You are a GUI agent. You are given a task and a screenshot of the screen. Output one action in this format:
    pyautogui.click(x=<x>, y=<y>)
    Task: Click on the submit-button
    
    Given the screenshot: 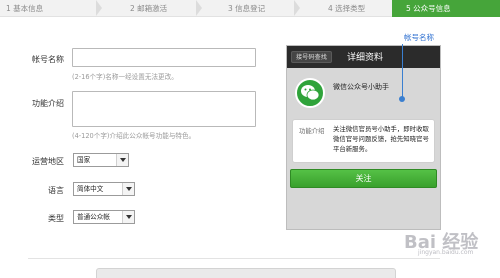 What is the action you would take?
    pyautogui.click(x=246, y=273)
    